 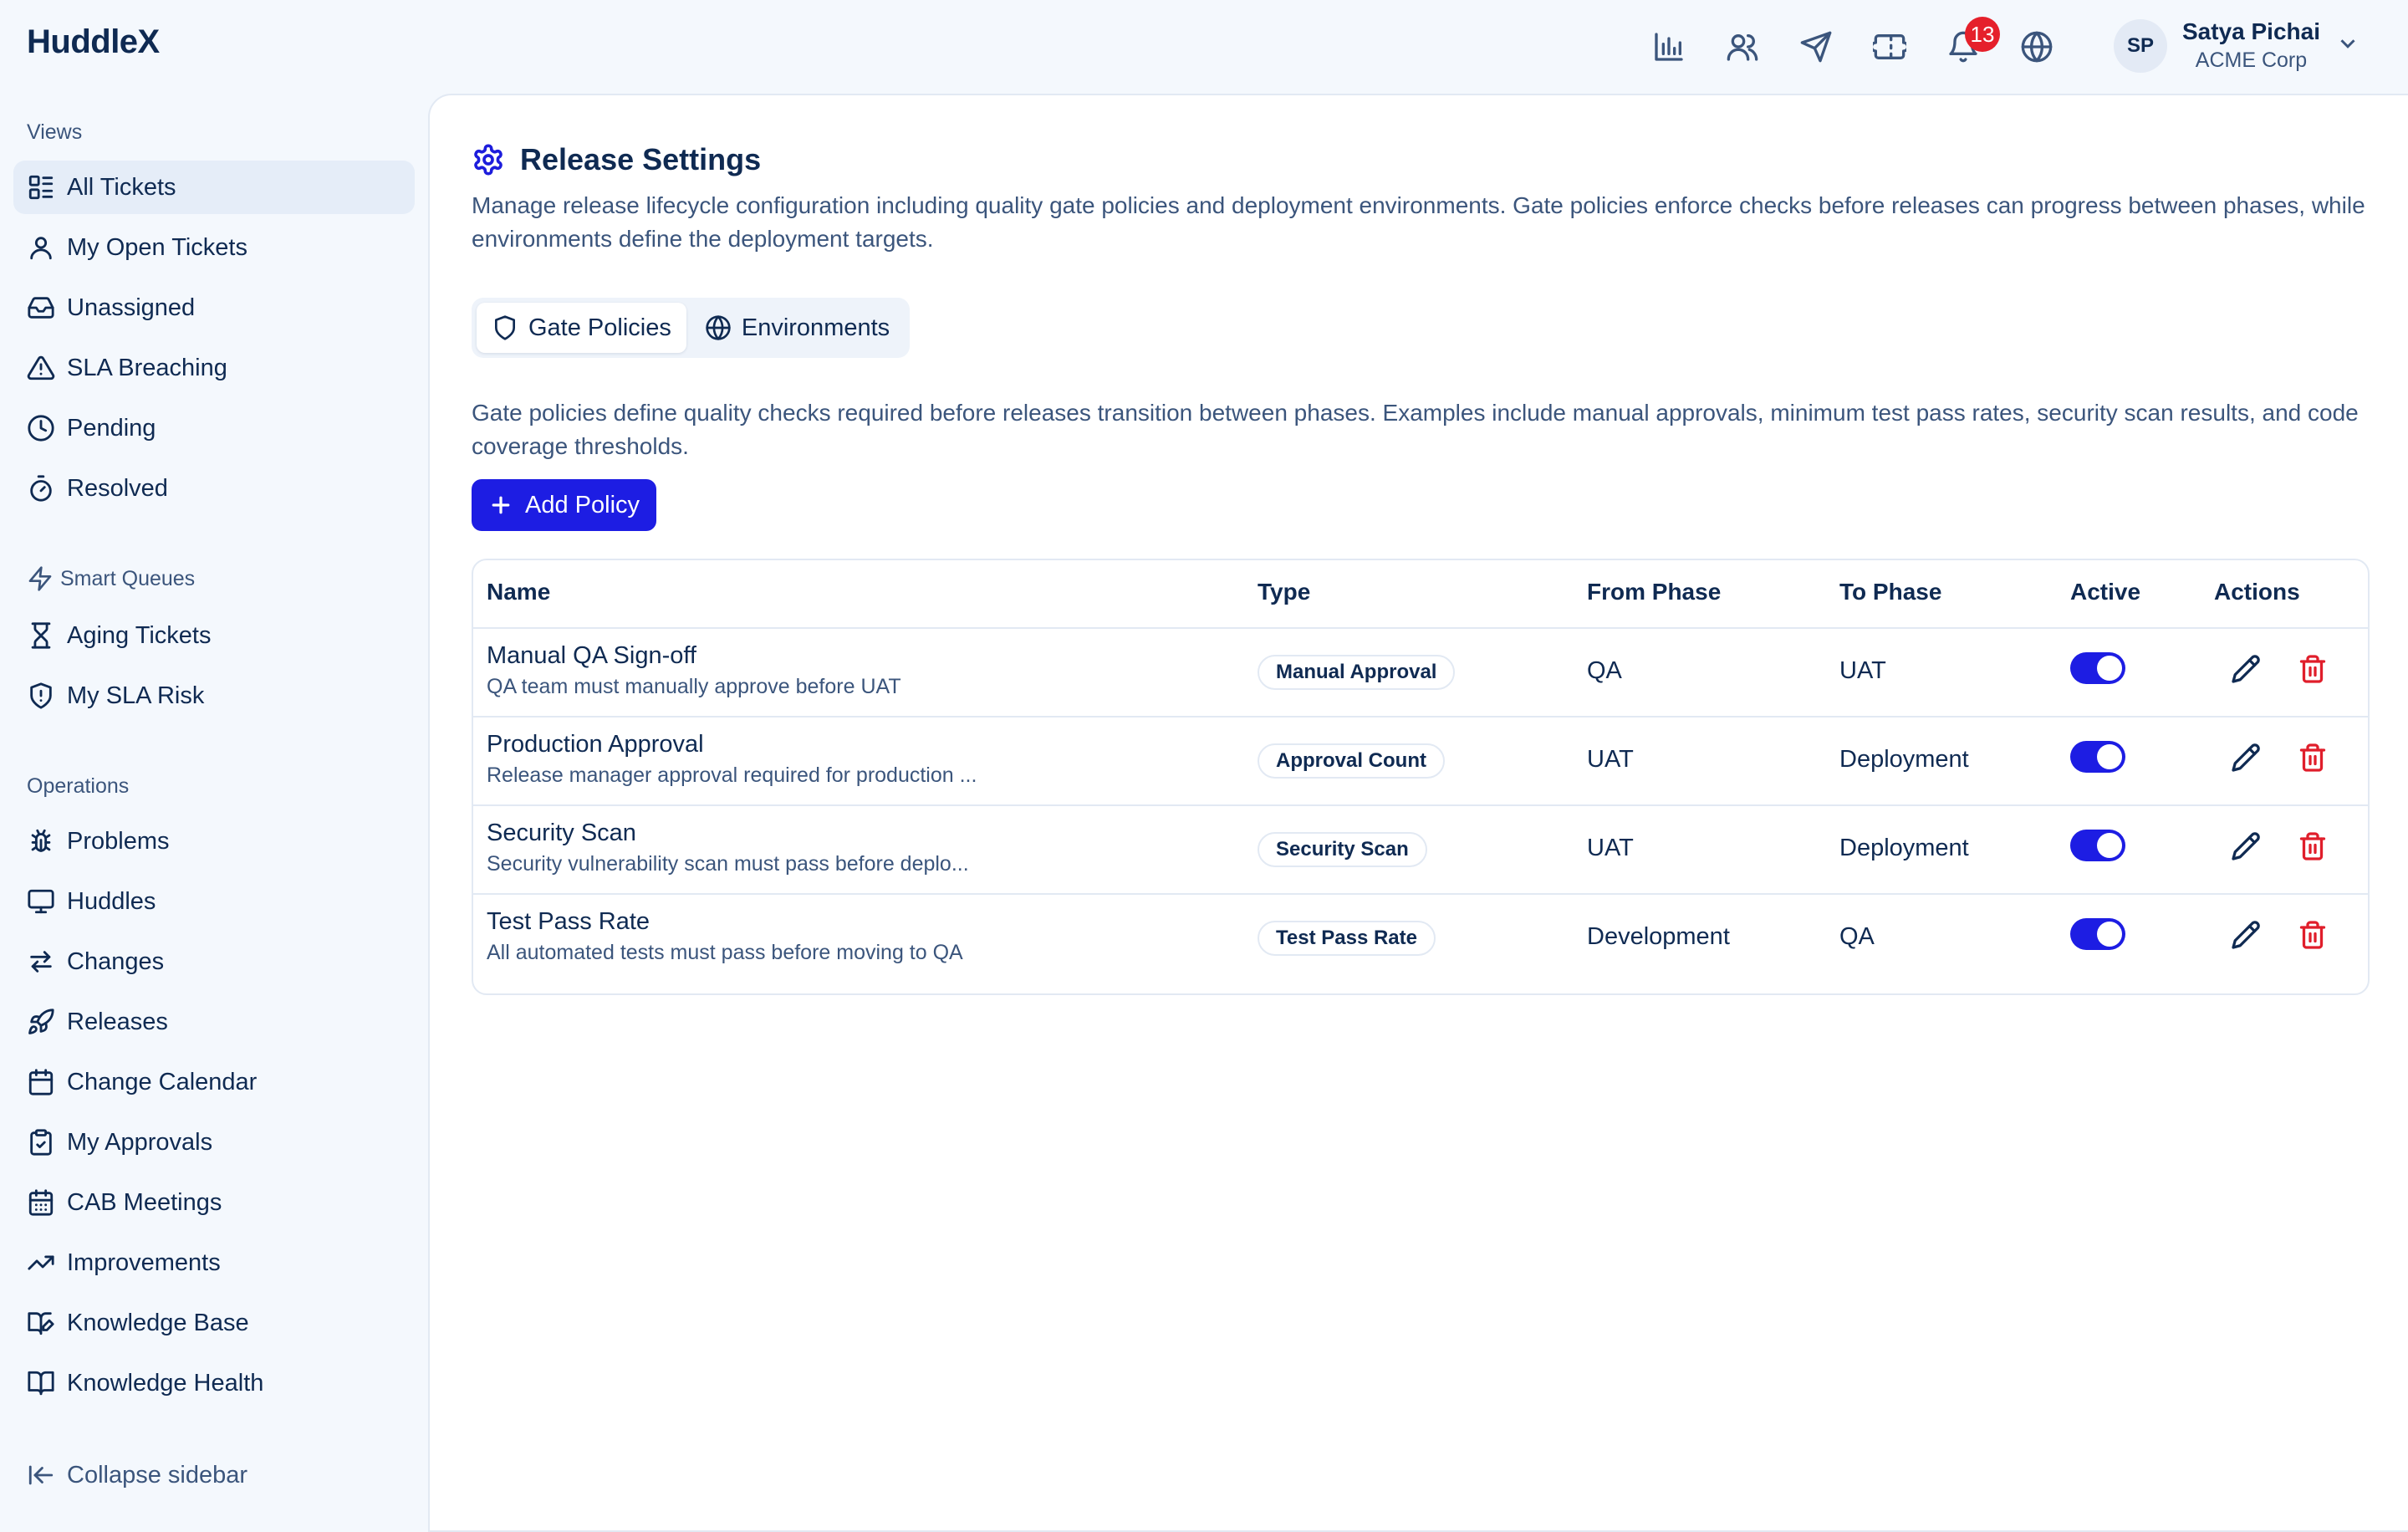 What do you see at coordinates (41, 1262) in the screenshot?
I see `trending-up-icon` at bounding box center [41, 1262].